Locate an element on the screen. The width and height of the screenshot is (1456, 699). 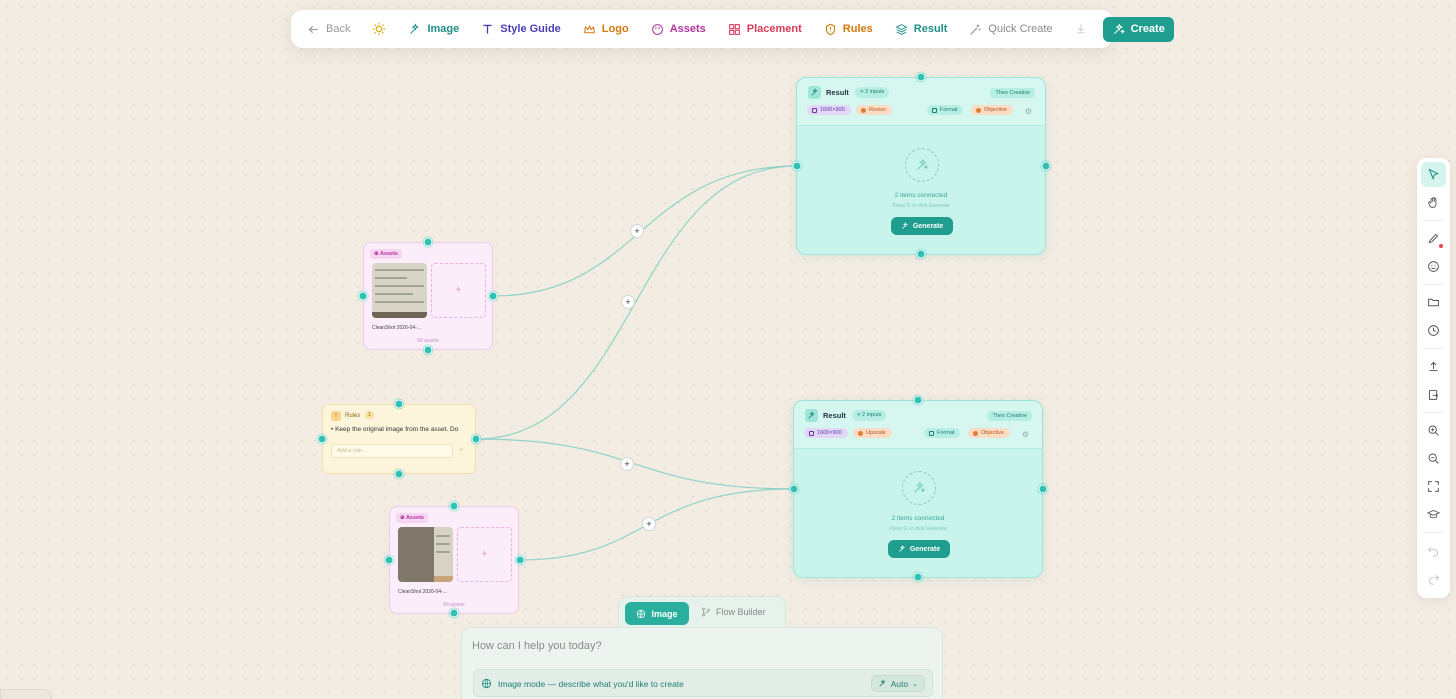
toolbar-rules: Rules is located at coordinates (848, 29).